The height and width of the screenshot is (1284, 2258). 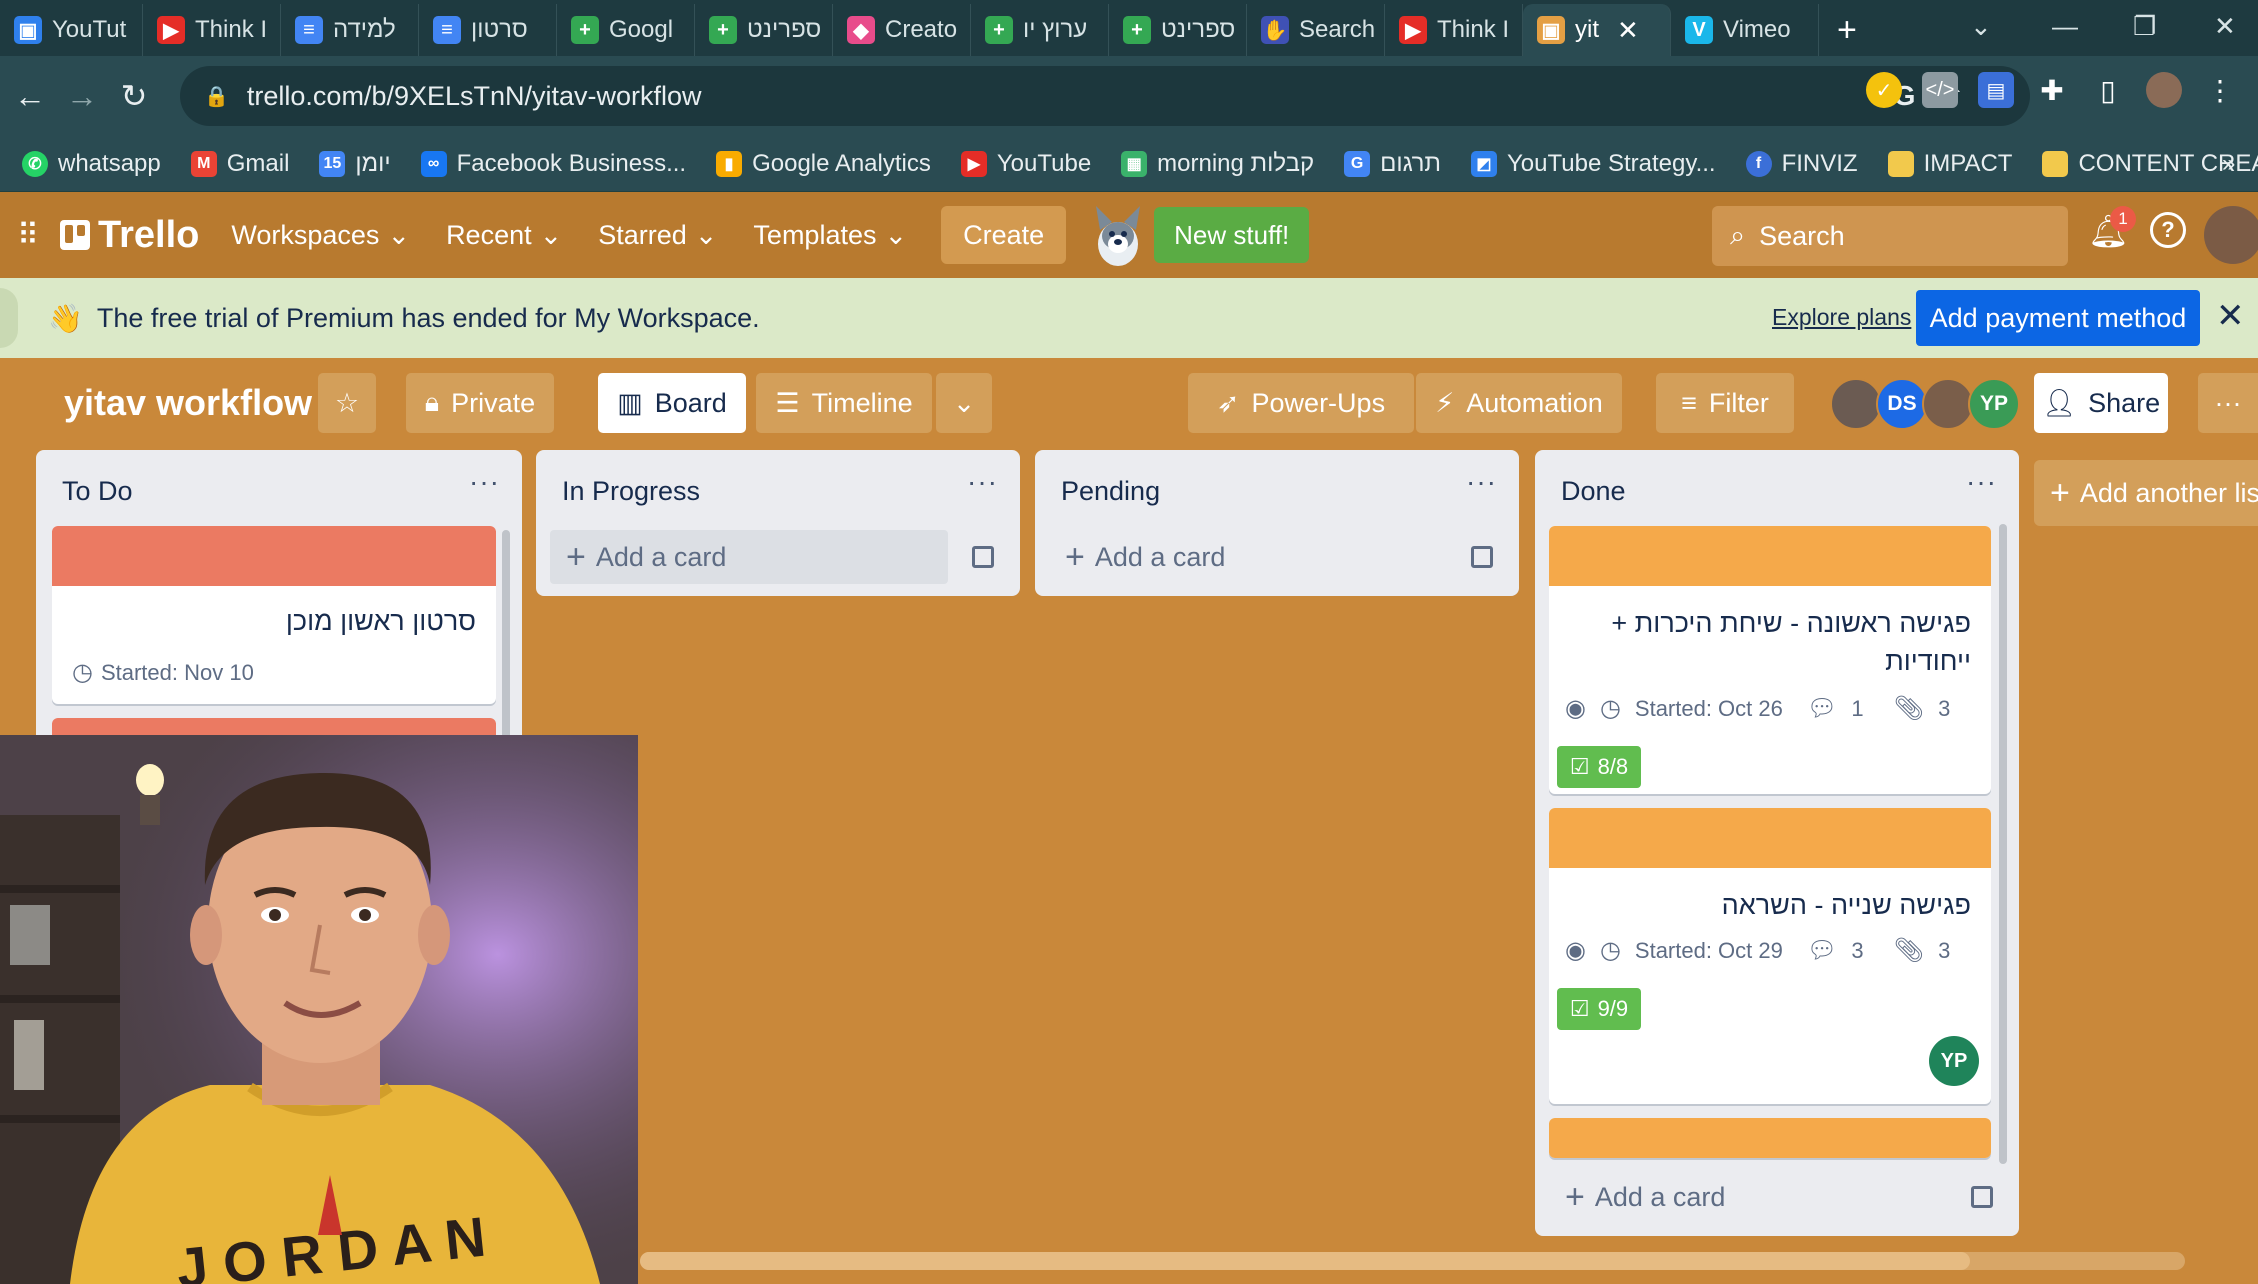 What do you see at coordinates (1118, 235) in the screenshot?
I see `taco-mascot-icon` at bounding box center [1118, 235].